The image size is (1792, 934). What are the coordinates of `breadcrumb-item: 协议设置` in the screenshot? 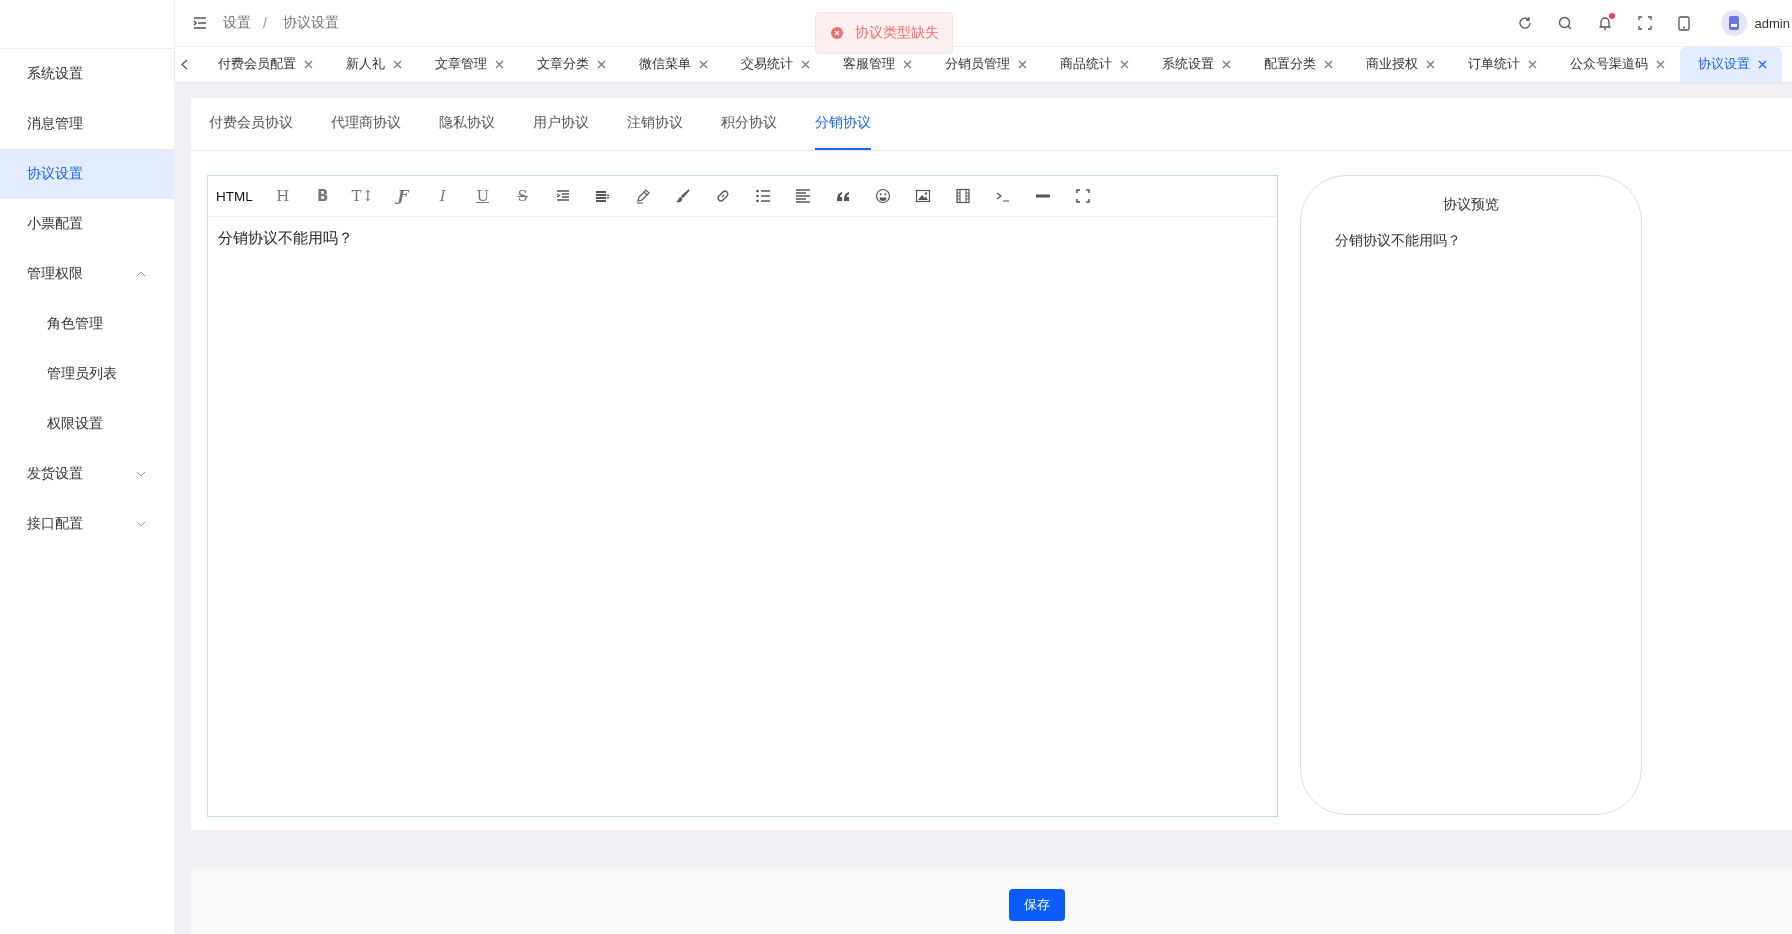 It's located at (310, 23).